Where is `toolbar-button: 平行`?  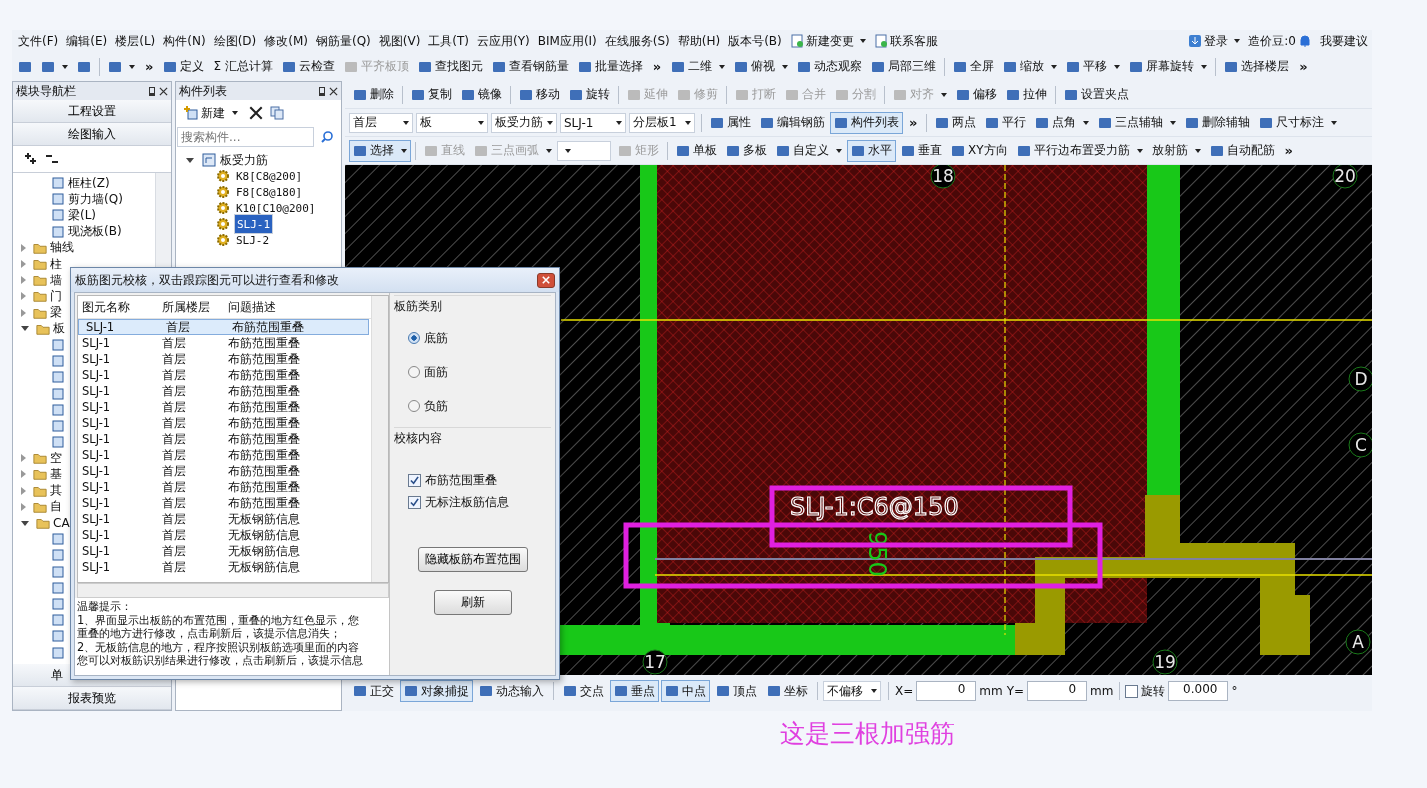 toolbar-button: 平行 is located at coordinates (1006, 122).